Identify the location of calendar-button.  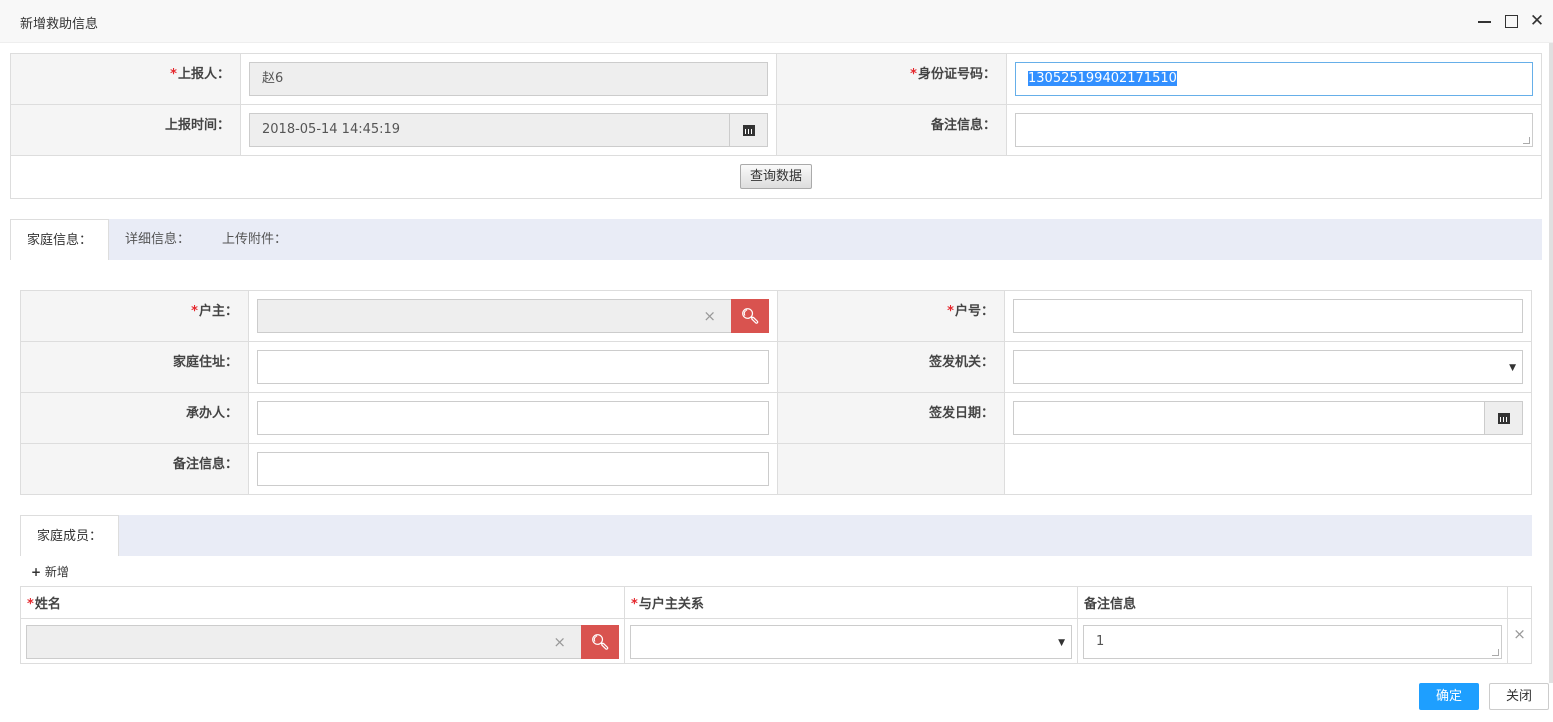
(748, 130).